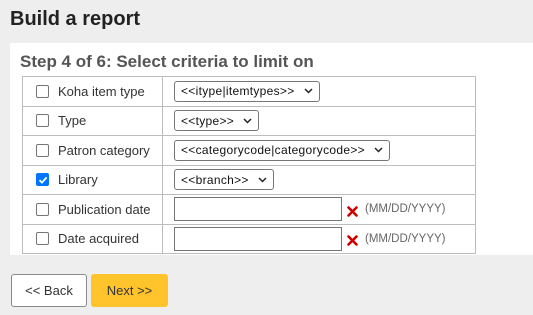 The width and height of the screenshot is (533, 315). I want to click on criteria-label-cell: Koha item type, so click(92, 91).